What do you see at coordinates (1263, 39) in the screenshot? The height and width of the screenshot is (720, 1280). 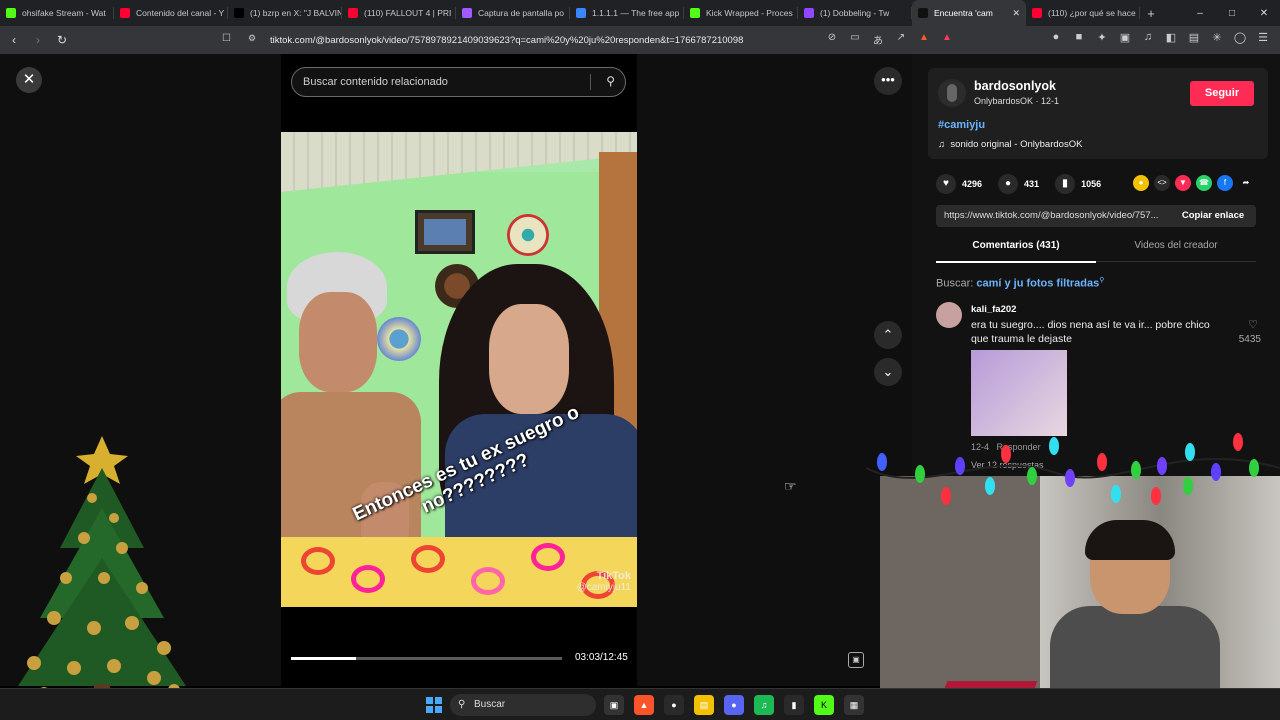 I see `menu-icon: ☰` at bounding box center [1263, 39].